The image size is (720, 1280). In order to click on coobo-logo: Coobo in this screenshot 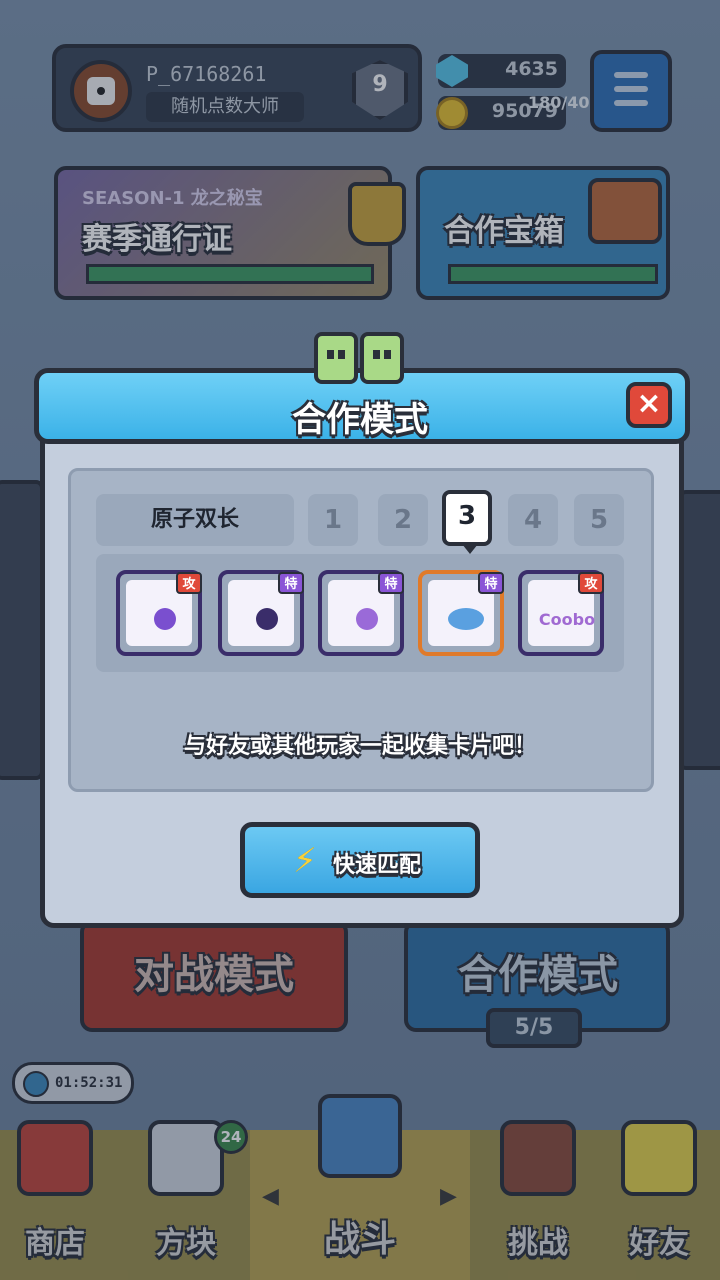, I will do `click(567, 619)`.